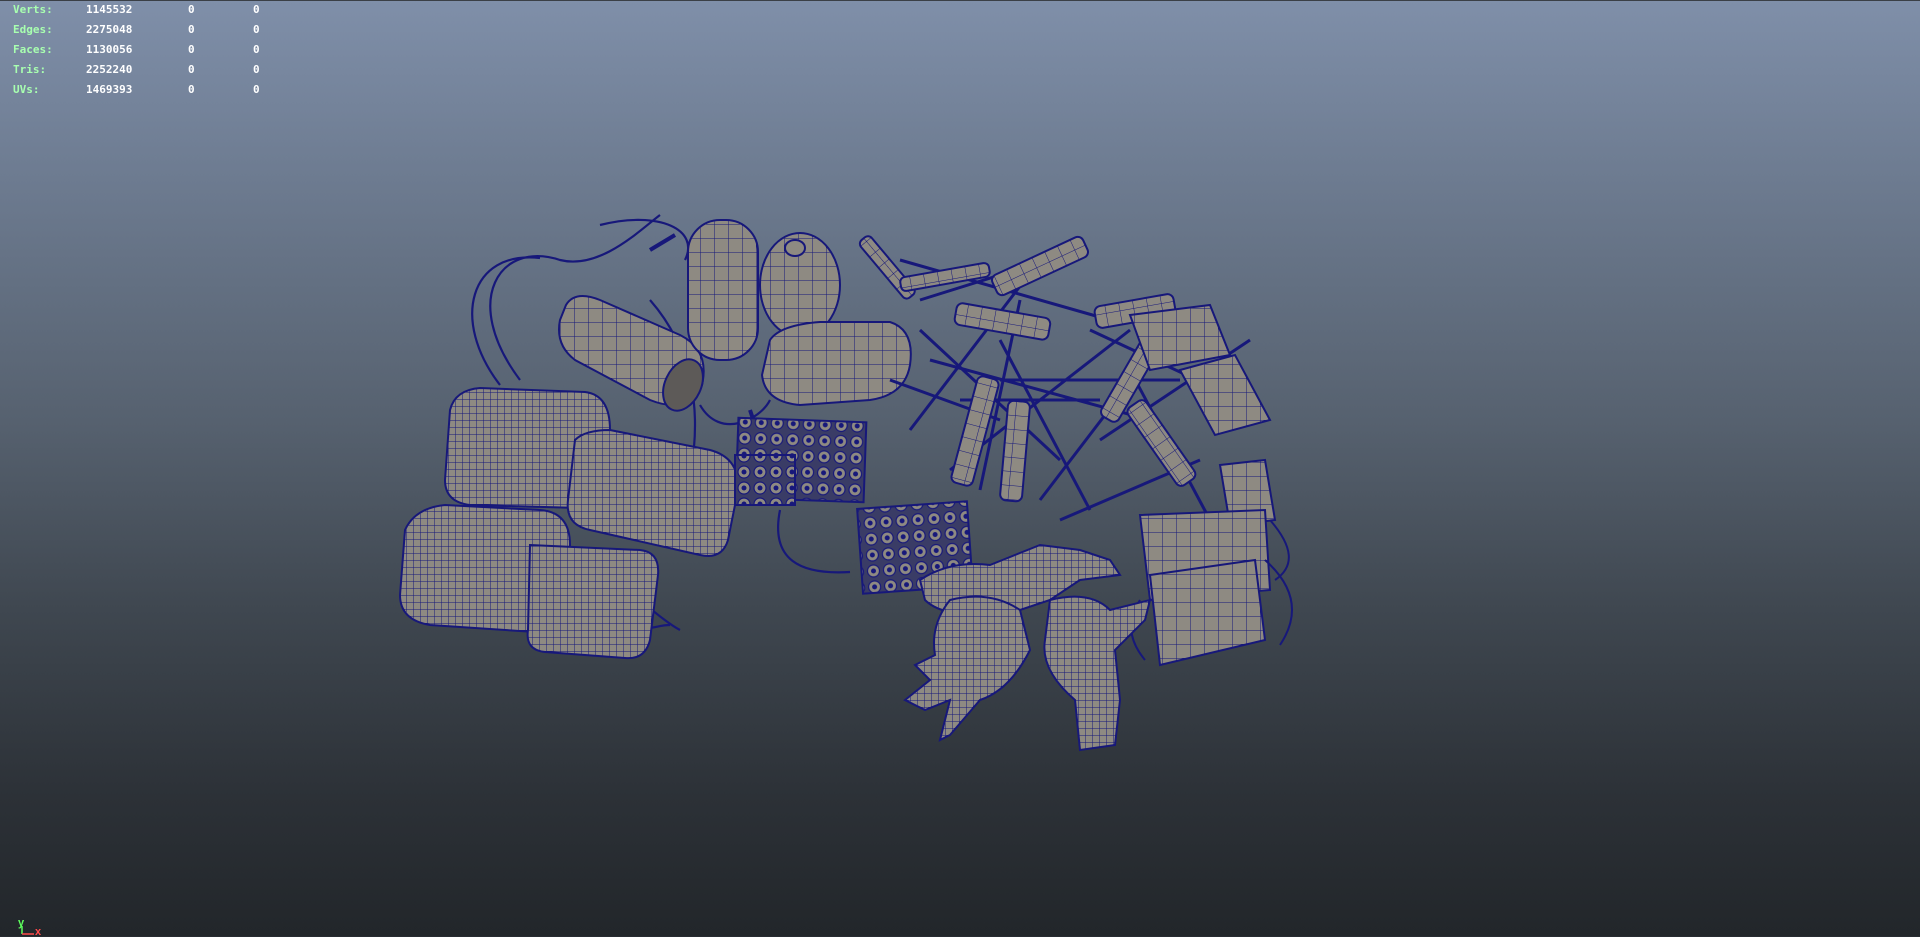  I want to click on glove-icon, so click(1027, 647).